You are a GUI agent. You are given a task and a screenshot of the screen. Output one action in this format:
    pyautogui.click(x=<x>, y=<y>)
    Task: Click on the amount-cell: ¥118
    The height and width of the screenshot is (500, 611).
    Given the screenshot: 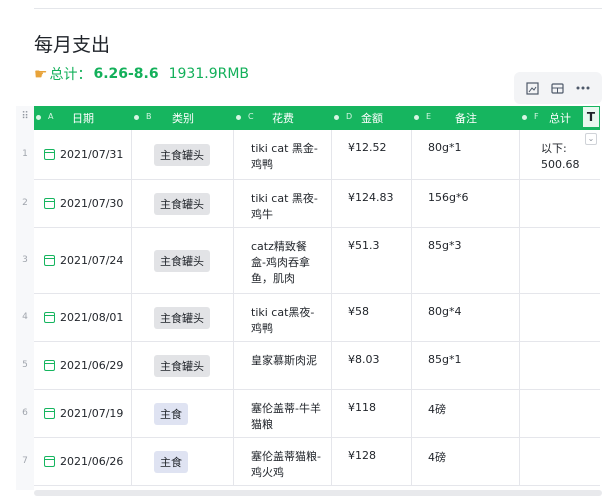 What is the action you would take?
    pyautogui.click(x=372, y=413)
    